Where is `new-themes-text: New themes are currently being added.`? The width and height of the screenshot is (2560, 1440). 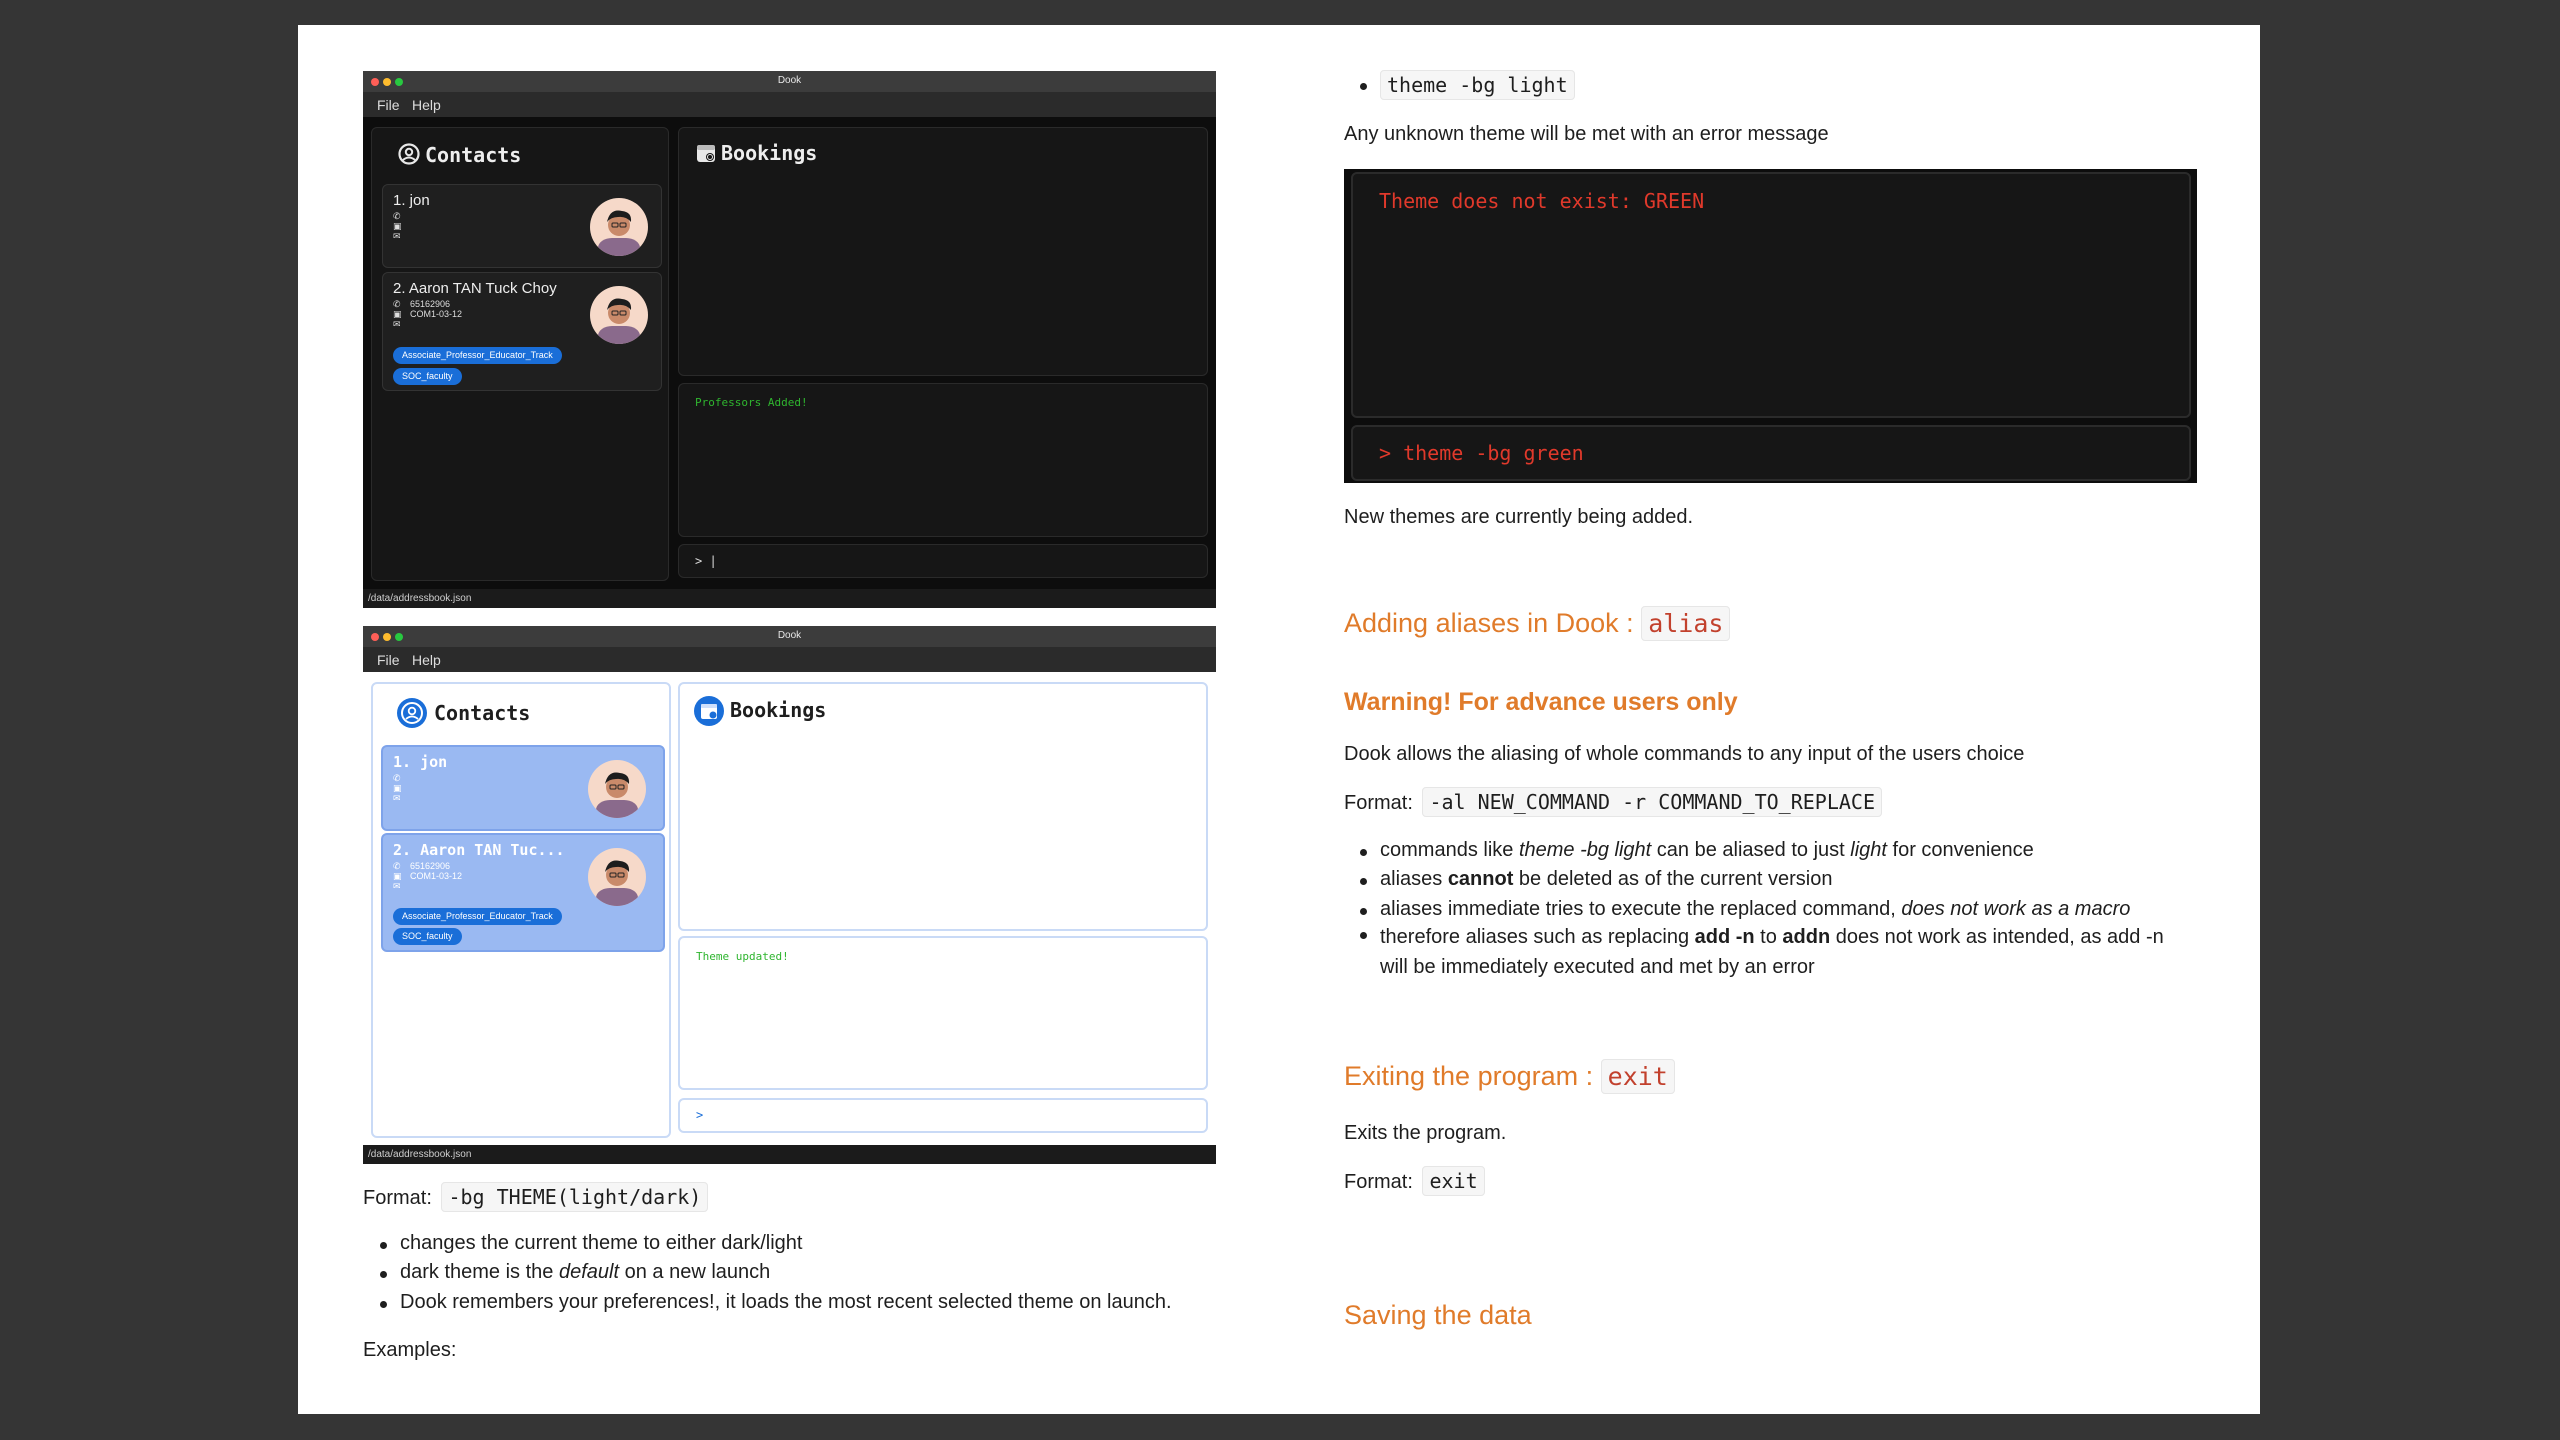
new-themes-text: New themes are currently being added. is located at coordinates (1519, 517).